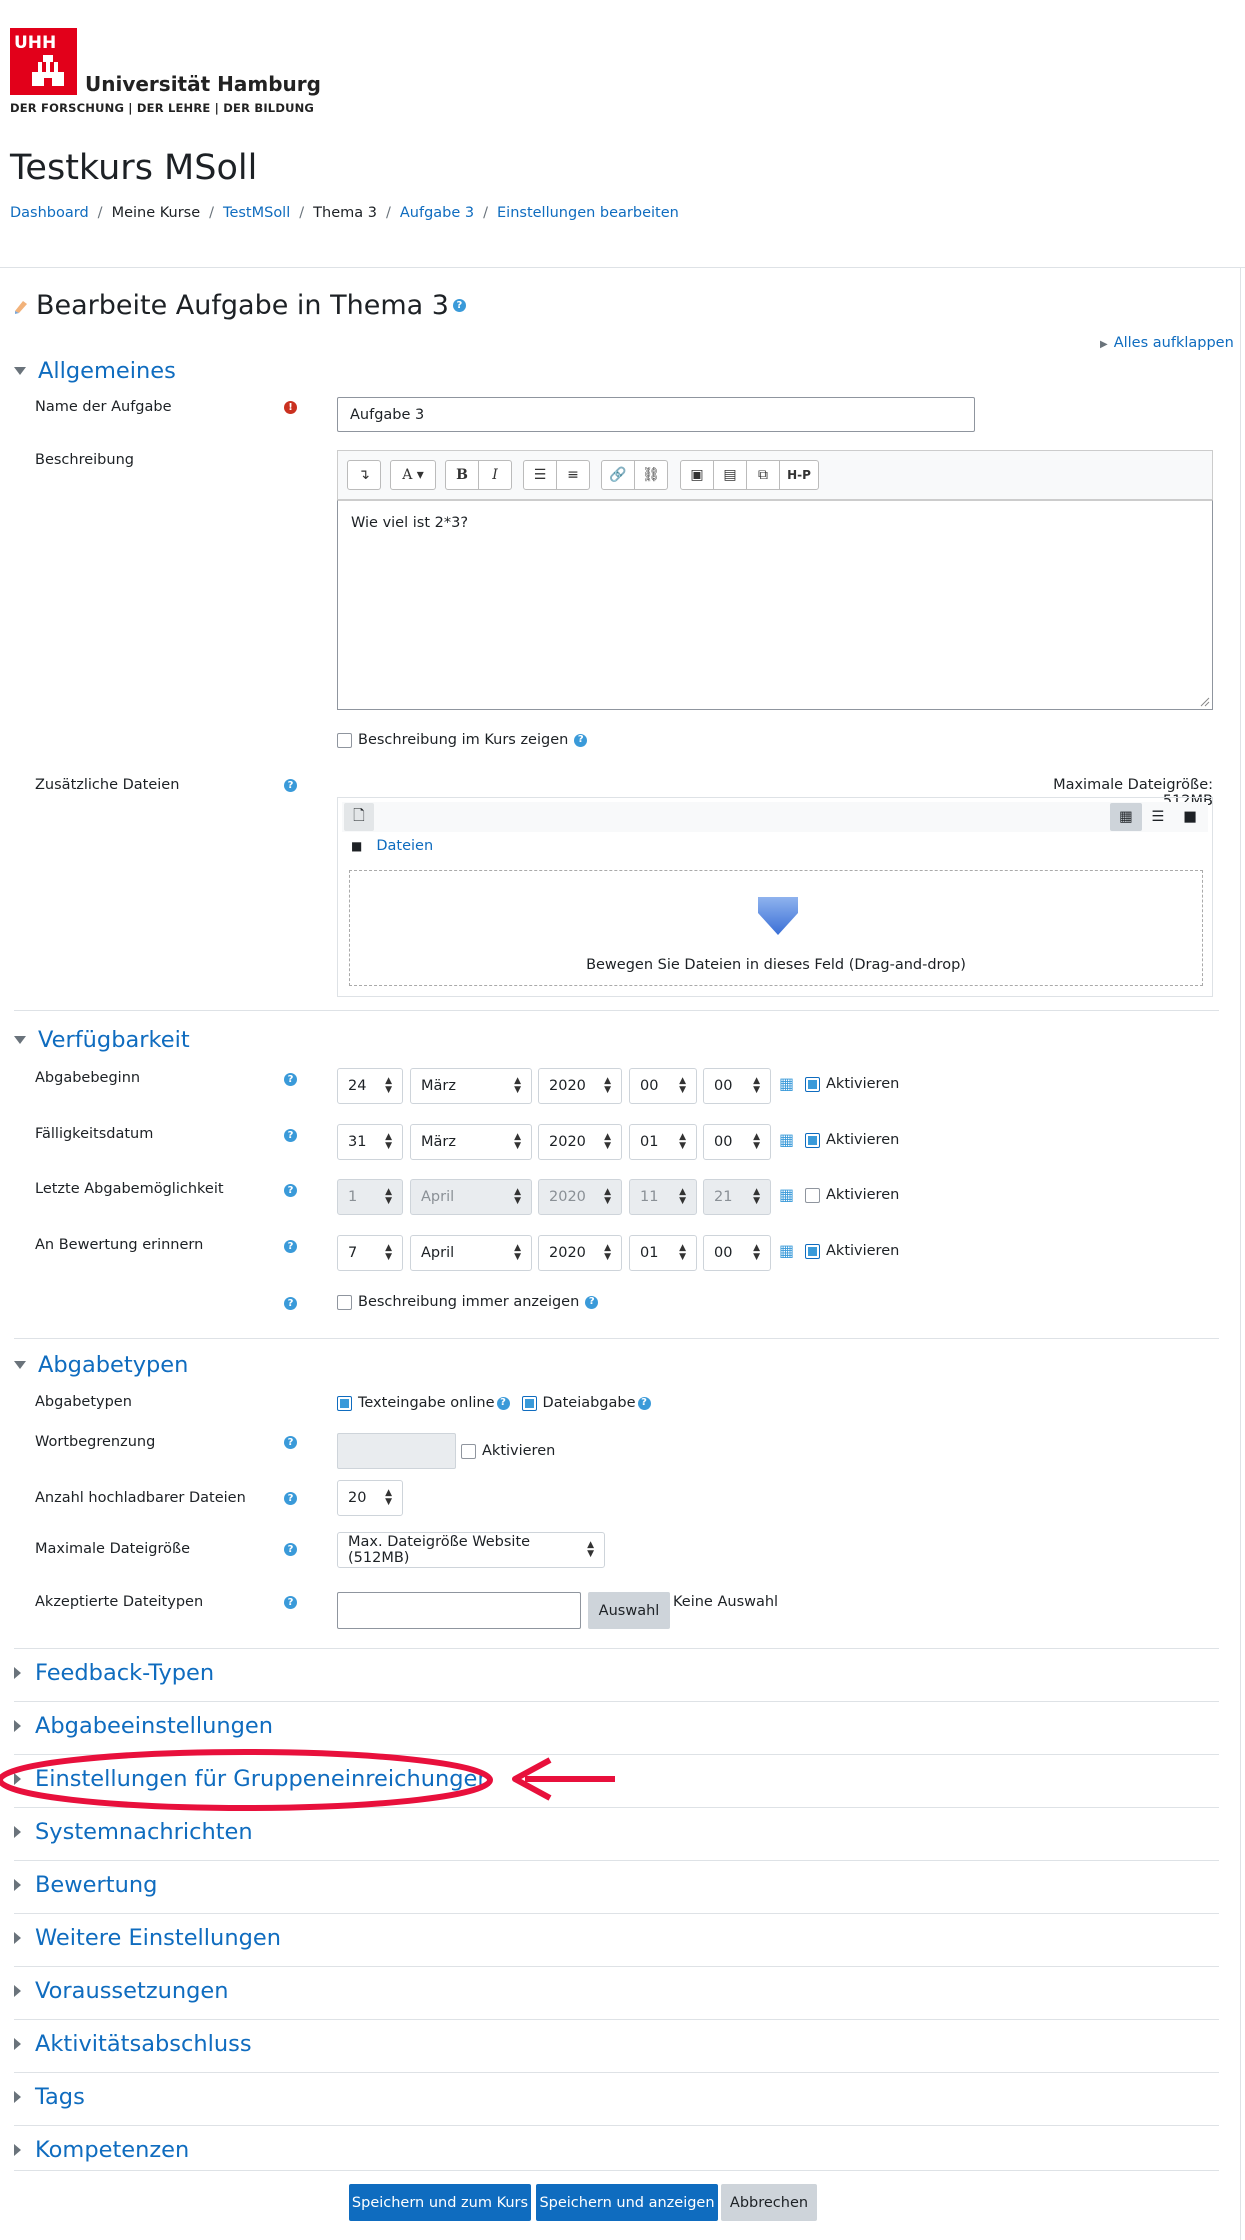  Describe the element at coordinates (344, 740) in the screenshot. I see `show-description-checkbox` at that location.